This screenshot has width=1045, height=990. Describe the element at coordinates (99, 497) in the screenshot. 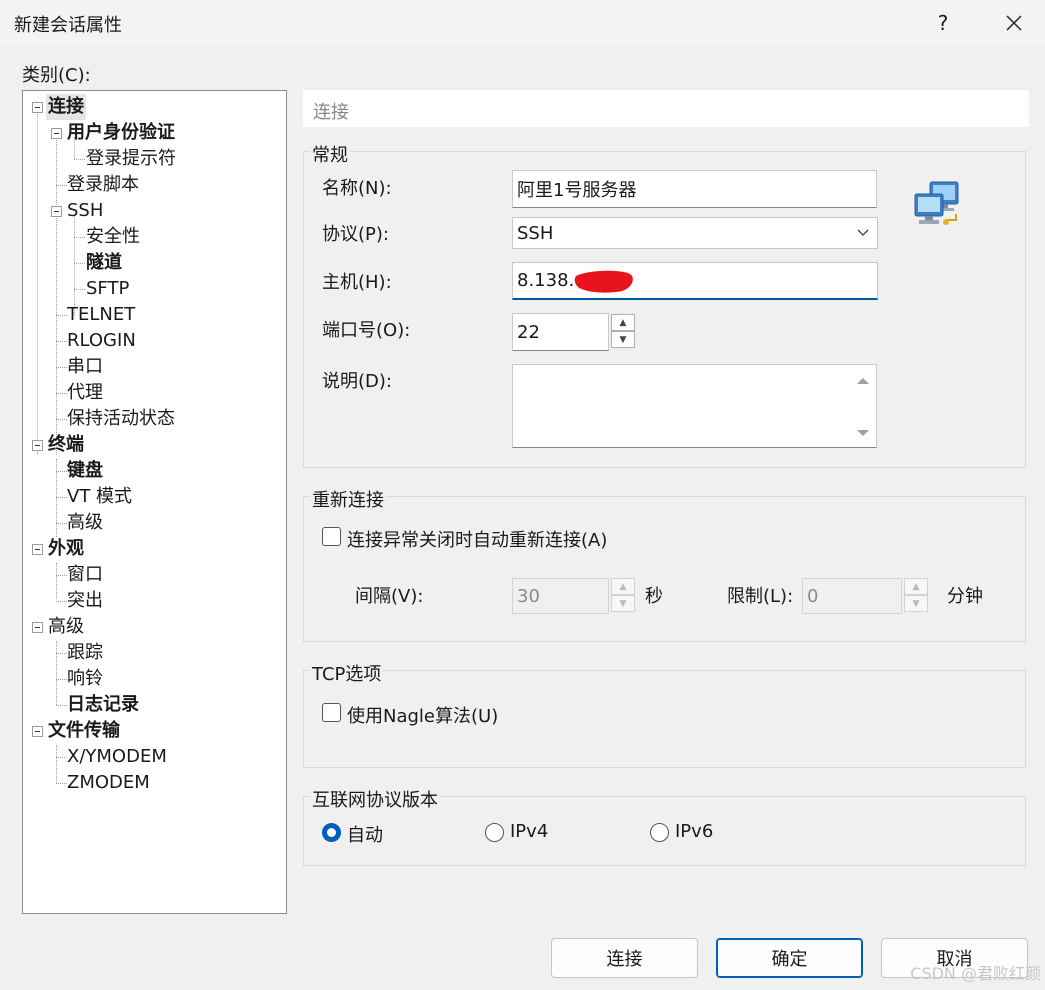

I see `tree-item-vt-mode: VT 模式` at that location.